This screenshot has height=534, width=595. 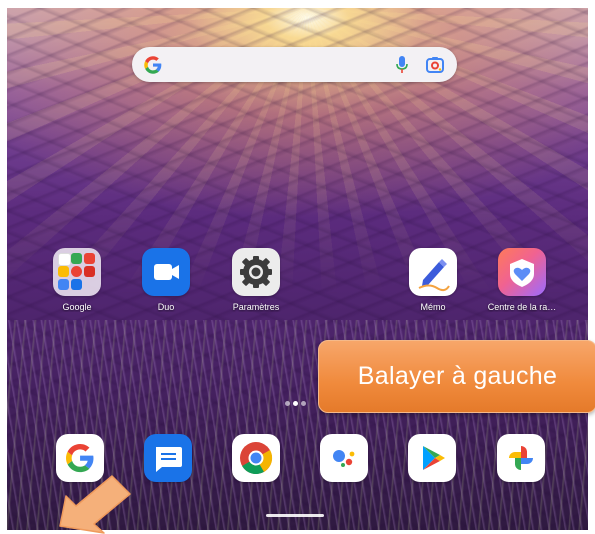 What do you see at coordinates (63, 284) in the screenshot?
I see `calendar-mini-icon` at bounding box center [63, 284].